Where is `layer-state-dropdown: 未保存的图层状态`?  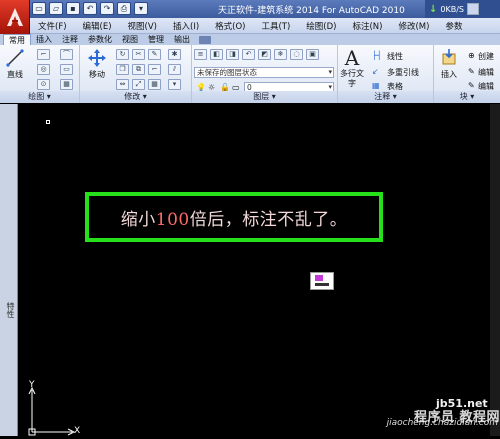
layer-state-dropdown: 未保存的图层状态 is located at coordinates (264, 72).